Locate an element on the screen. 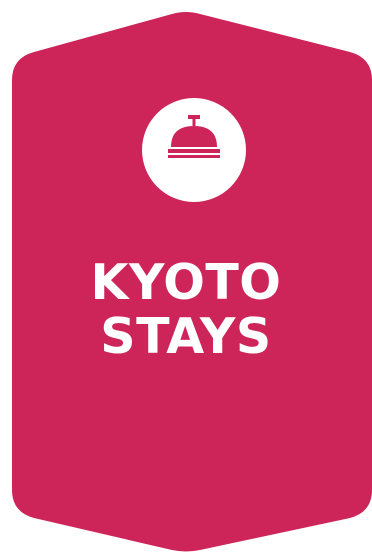  icon-circle is located at coordinates (194, 150).